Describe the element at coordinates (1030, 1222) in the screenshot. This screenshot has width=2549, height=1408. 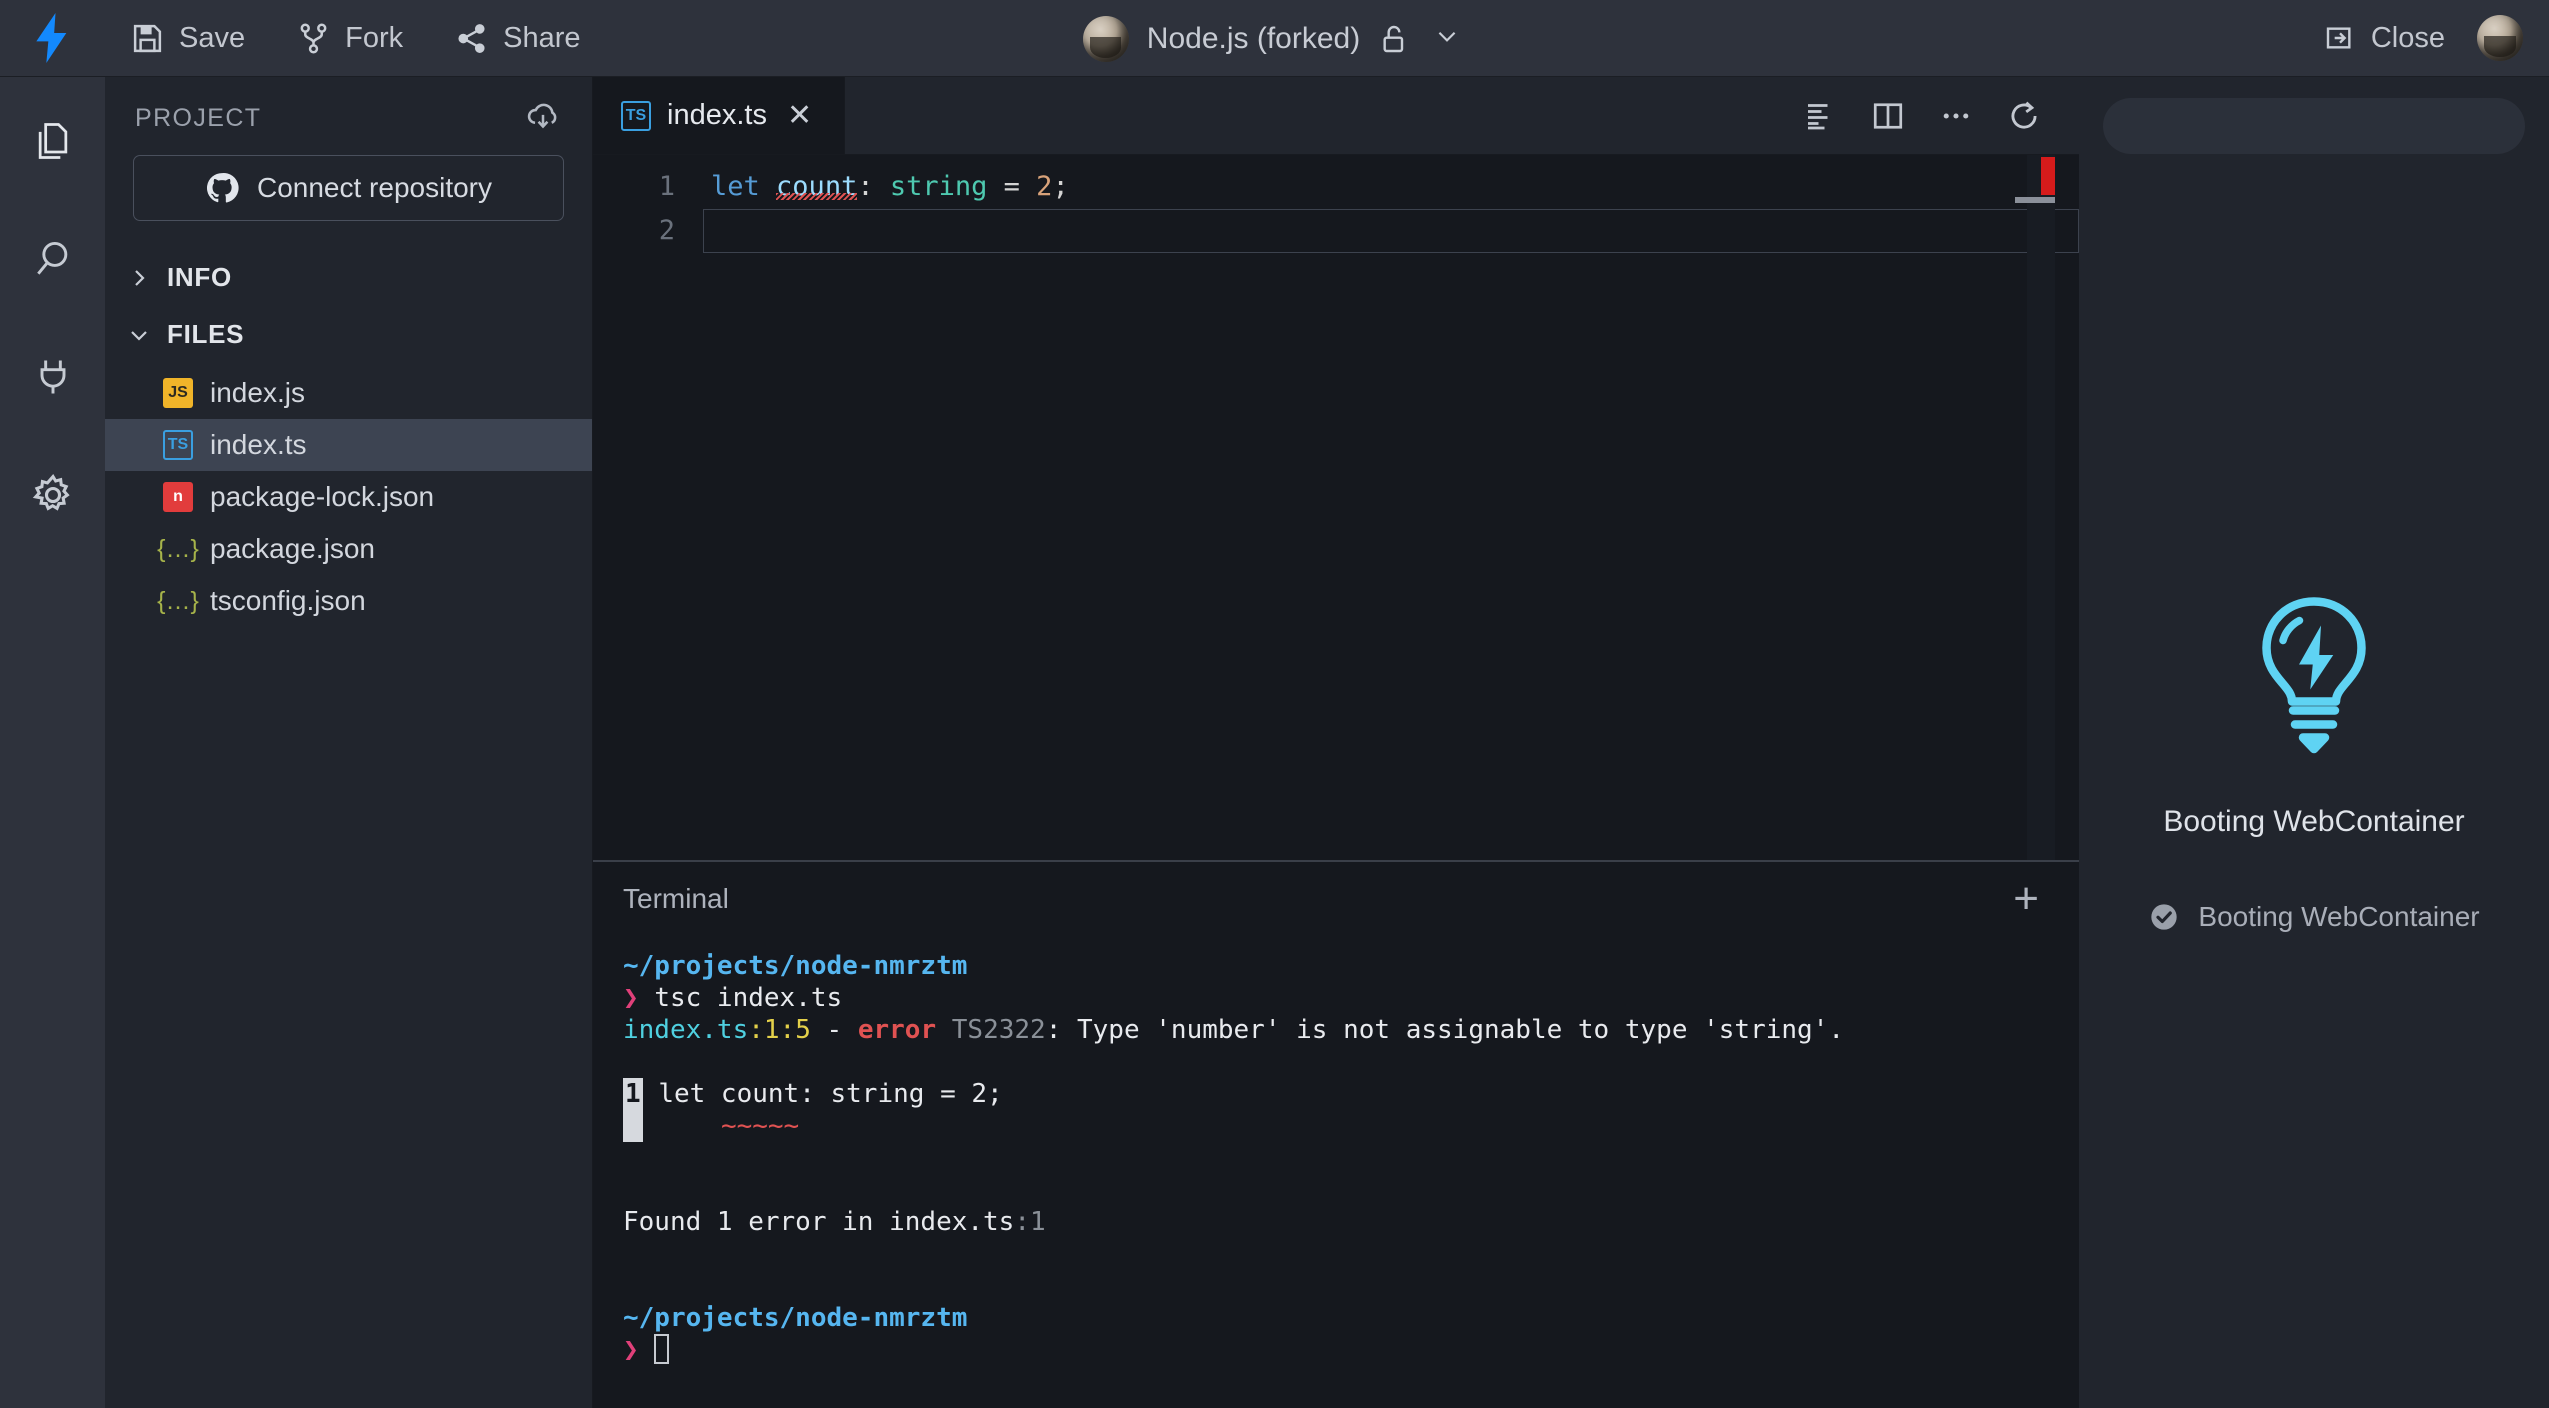
I see `error-summary-line: :1` at that location.